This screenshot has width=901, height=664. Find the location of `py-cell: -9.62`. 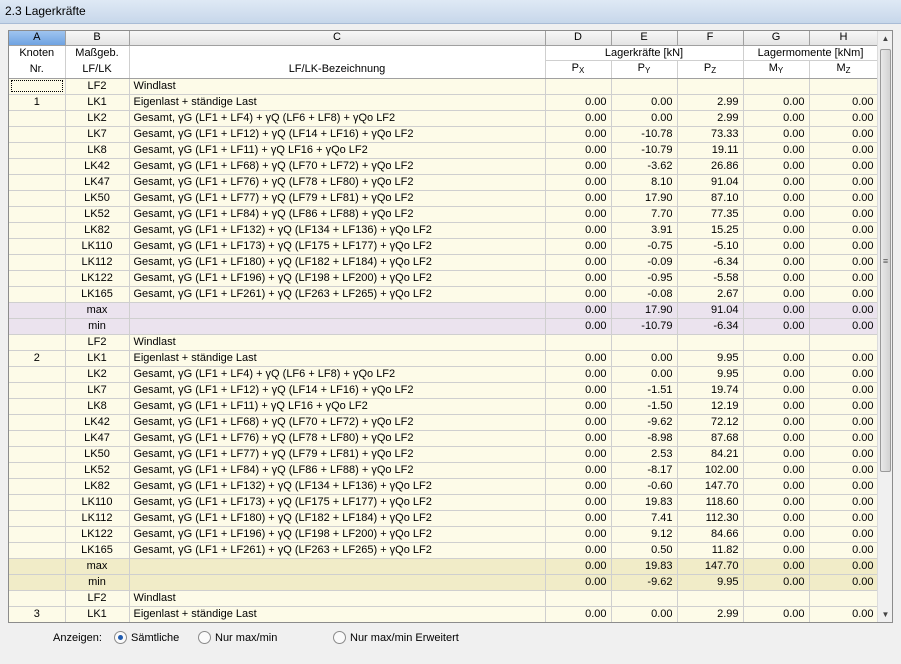

py-cell: -9.62 is located at coordinates (644, 582).